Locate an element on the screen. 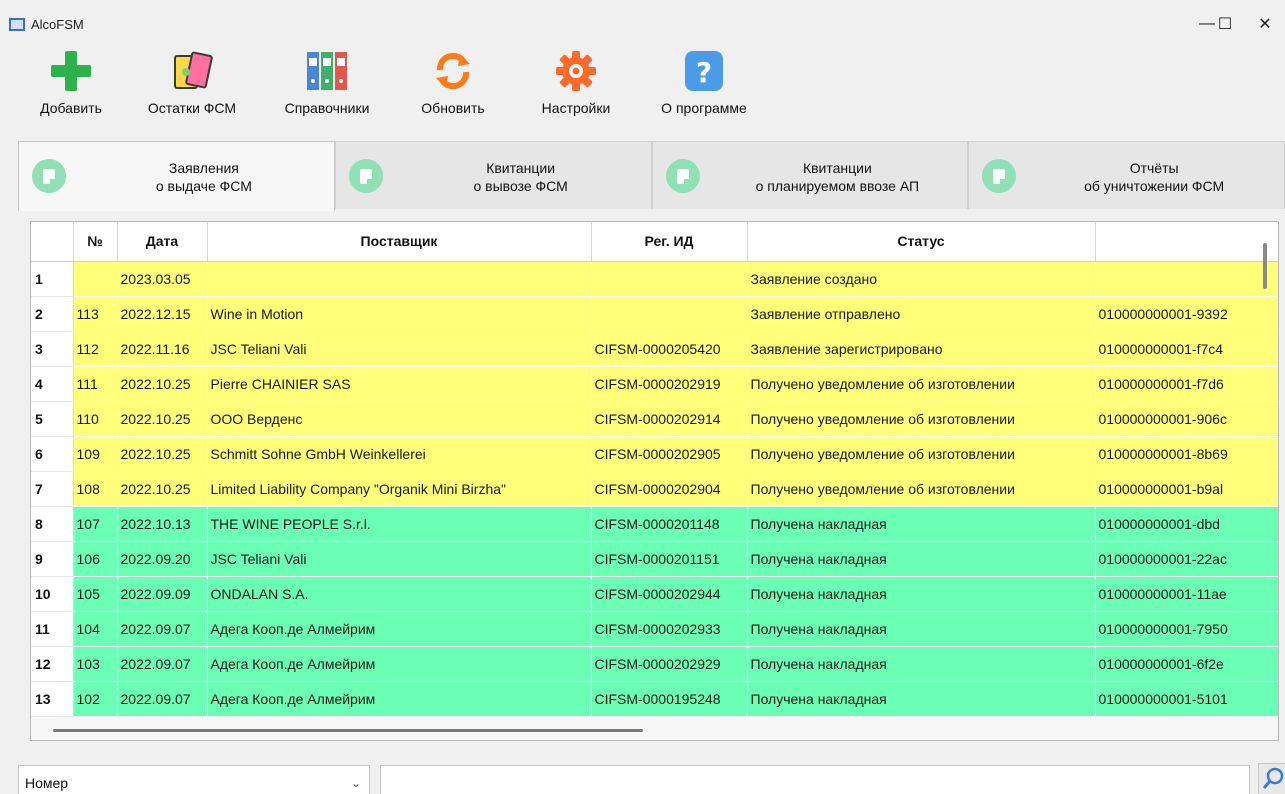  cell-code: 010000000001-9392 is located at coordinates (1186, 314).